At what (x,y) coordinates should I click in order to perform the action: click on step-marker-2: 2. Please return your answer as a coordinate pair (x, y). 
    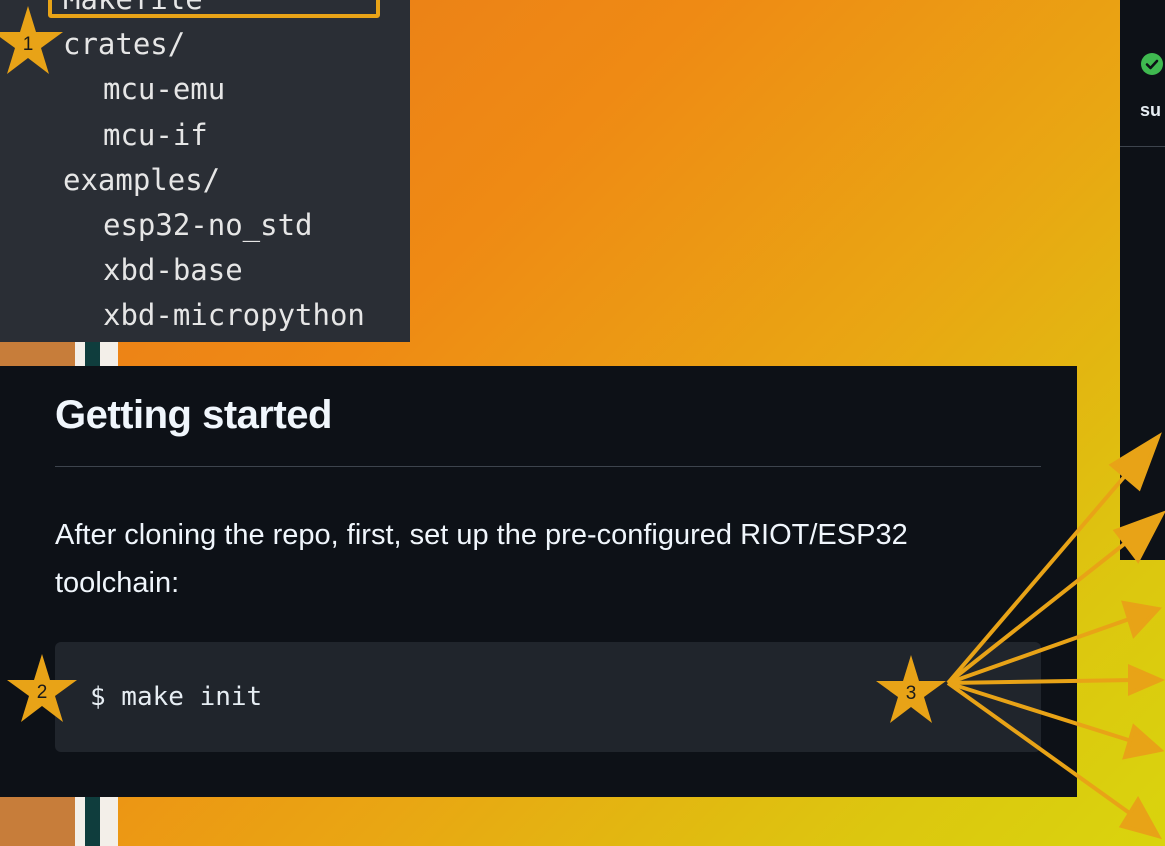
    Looking at the image, I should click on (42, 688).